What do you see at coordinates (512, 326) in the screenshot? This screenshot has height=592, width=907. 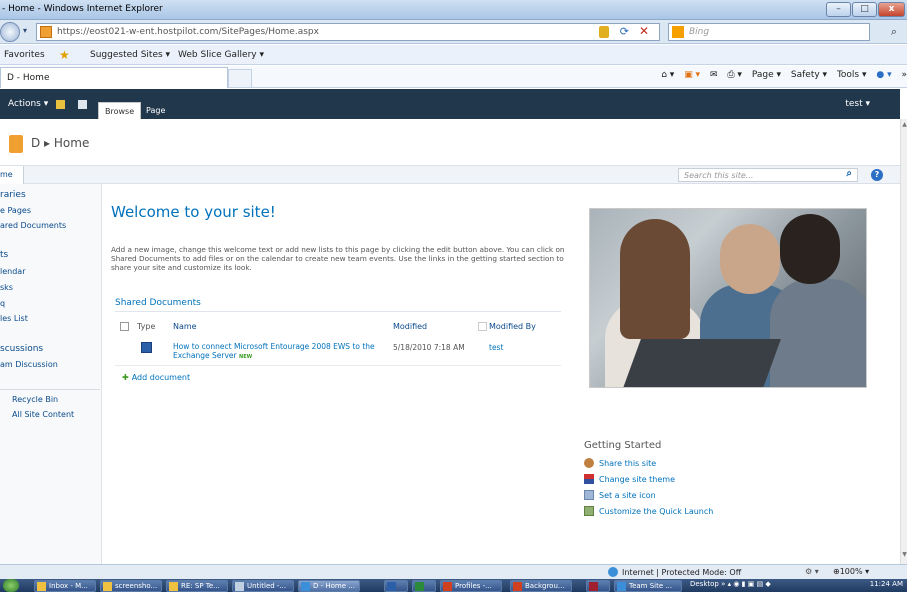 I see `col-modified-by: Modified By` at bounding box center [512, 326].